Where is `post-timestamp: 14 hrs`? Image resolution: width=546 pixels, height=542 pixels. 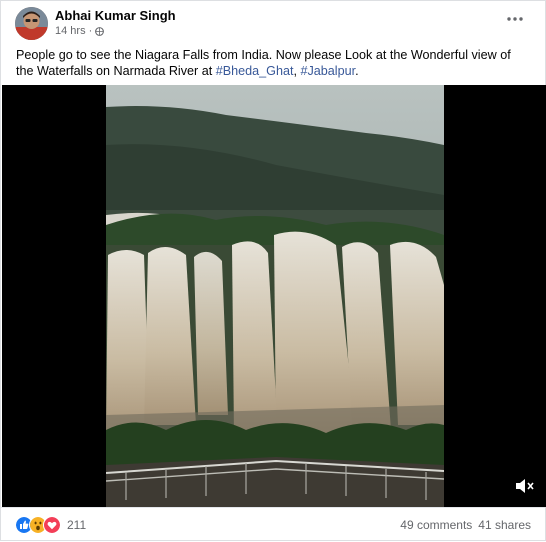 post-timestamp: 14 hrs is located at coordinates (70, 31).